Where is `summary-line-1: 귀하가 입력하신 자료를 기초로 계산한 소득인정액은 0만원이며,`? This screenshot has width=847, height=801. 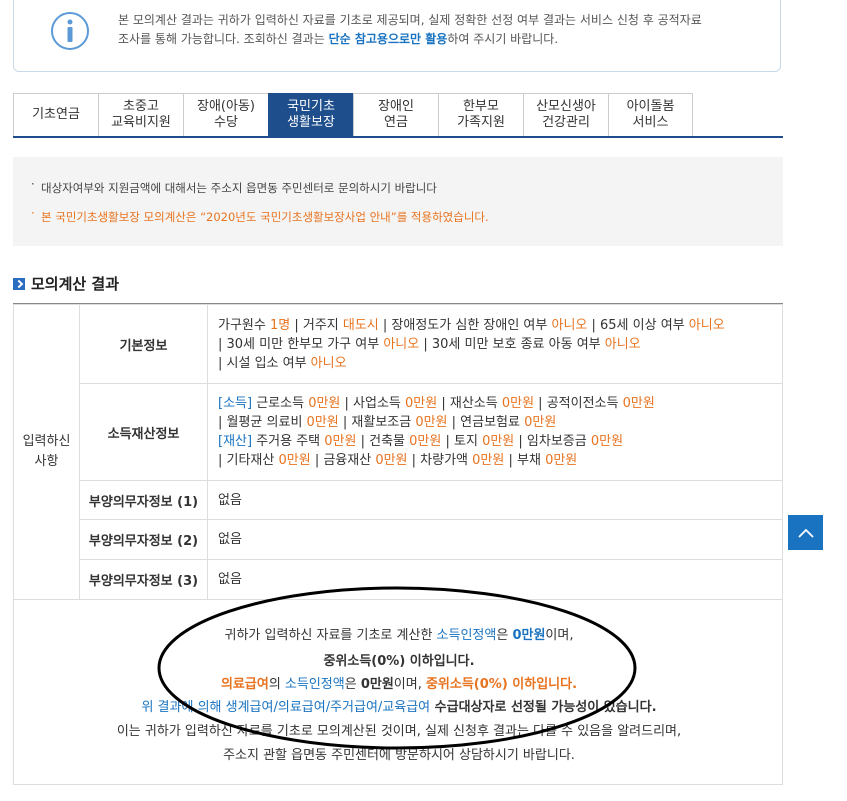
summary-line-1: 귀하가 입력하신 자료를 기초로 계산한 소득인정액은 0만원이며, is located at coordinates (399, 635).